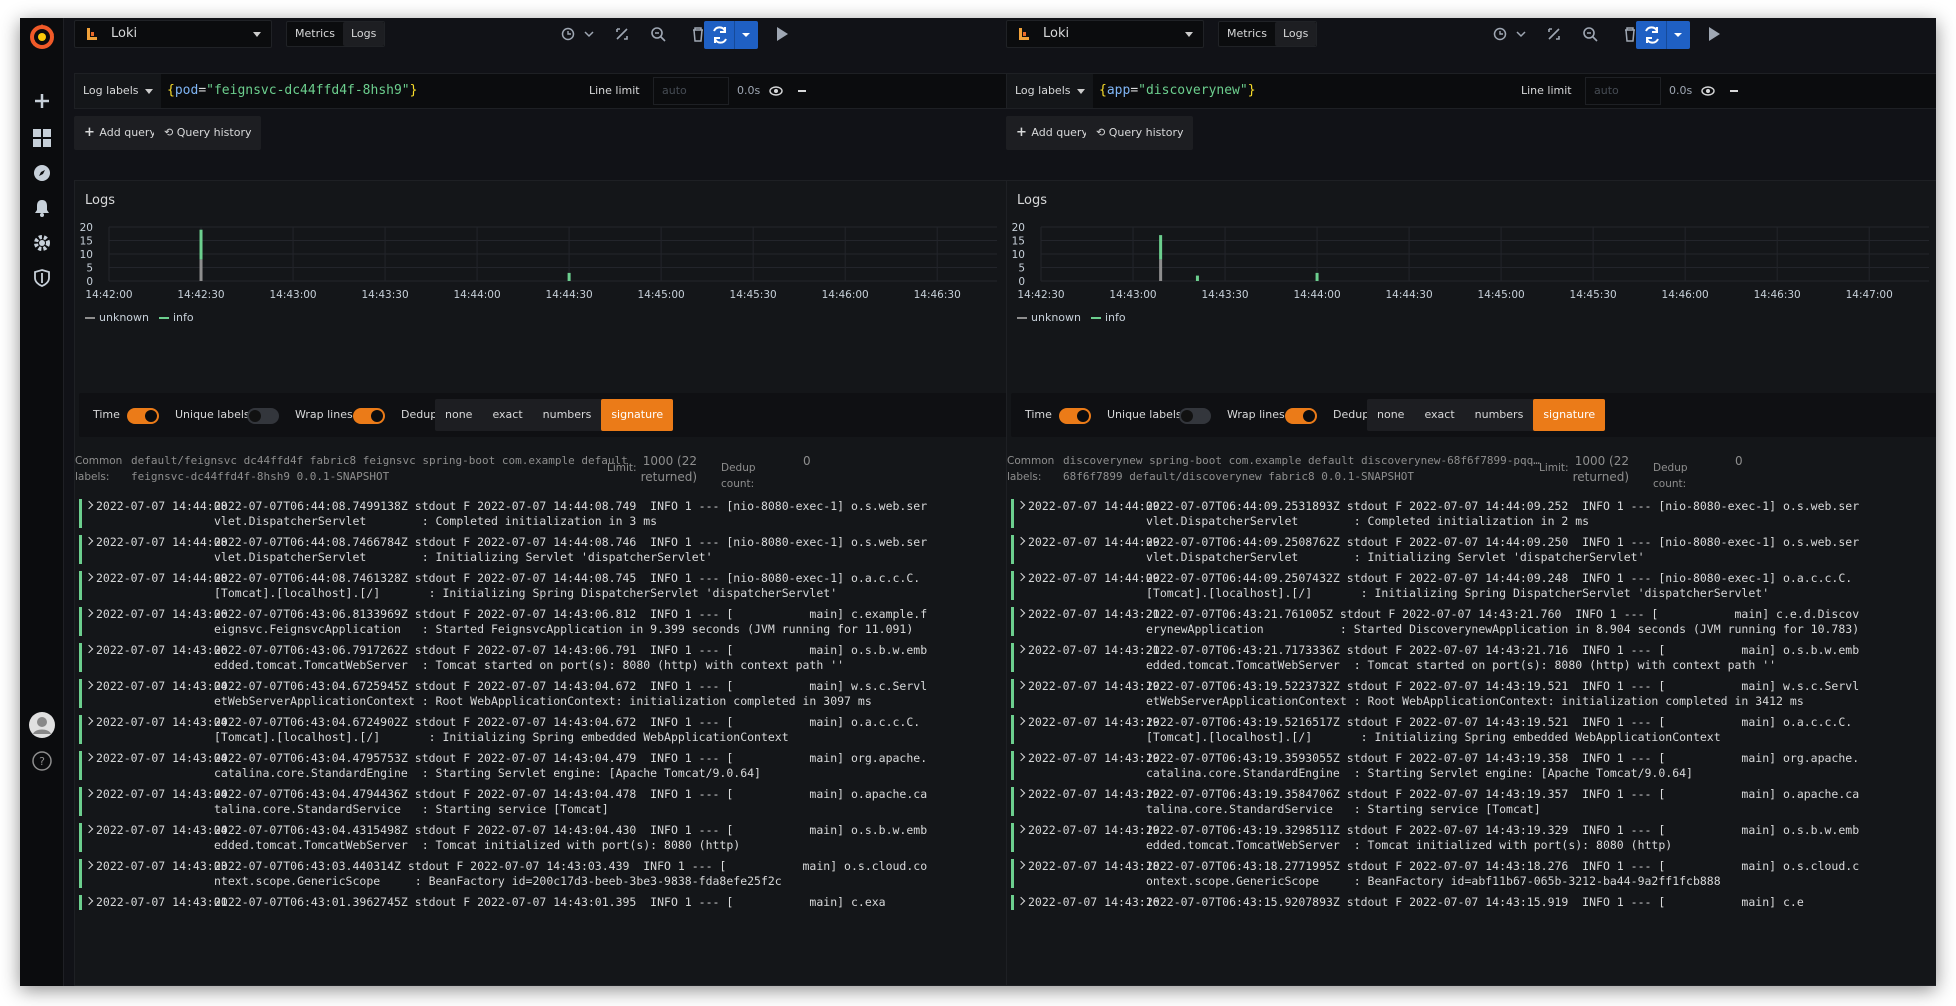  Describe the element at coordinates (42, 208) in the screenshot. I see `alerting-icon` at that location.